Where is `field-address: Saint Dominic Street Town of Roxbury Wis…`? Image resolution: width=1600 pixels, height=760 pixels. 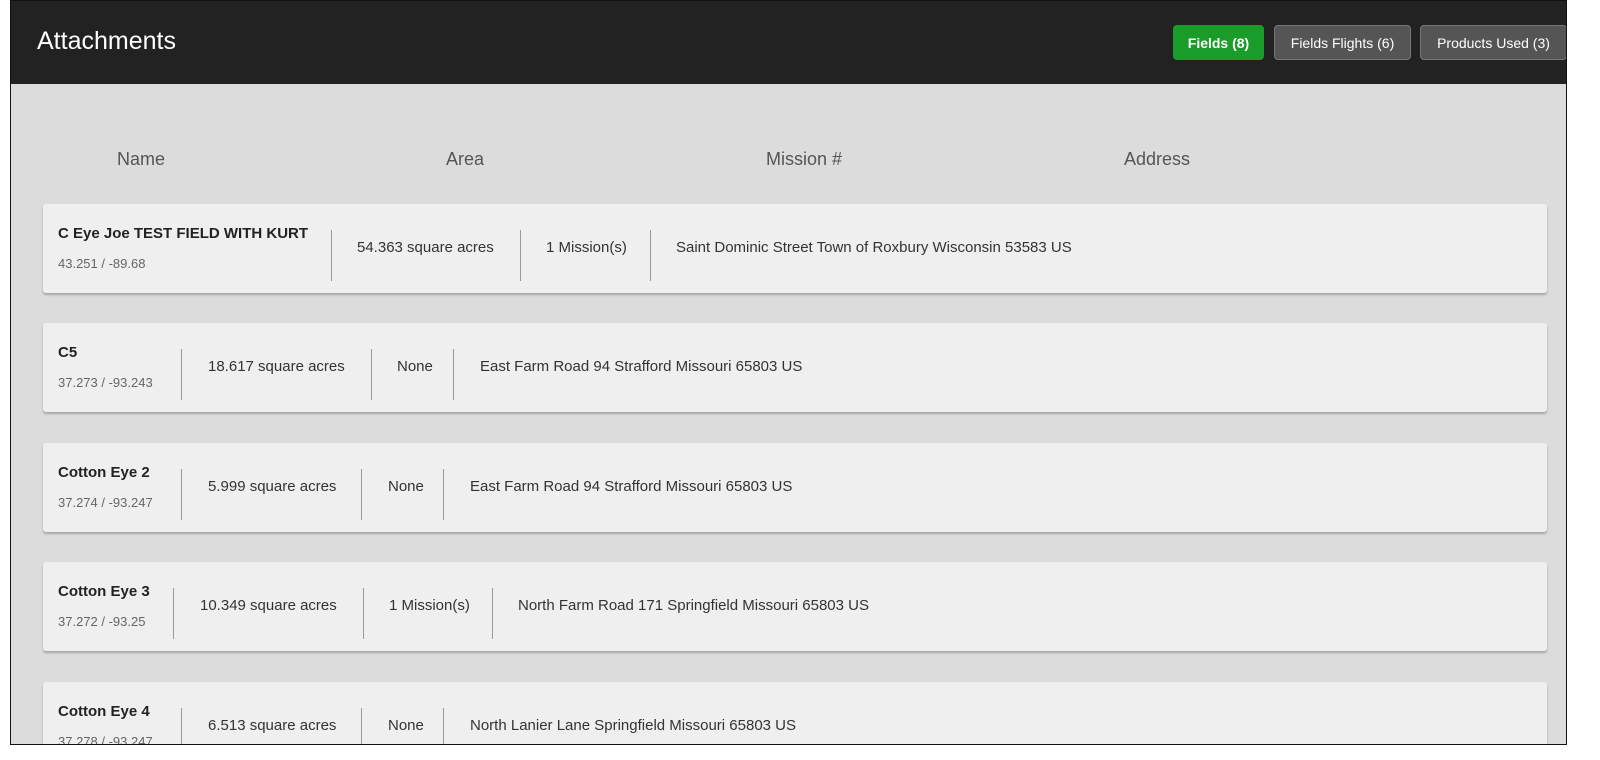
field-address: Saint Dominic Street Town of Roxbury Wis… is located at coordinates (874, 247).